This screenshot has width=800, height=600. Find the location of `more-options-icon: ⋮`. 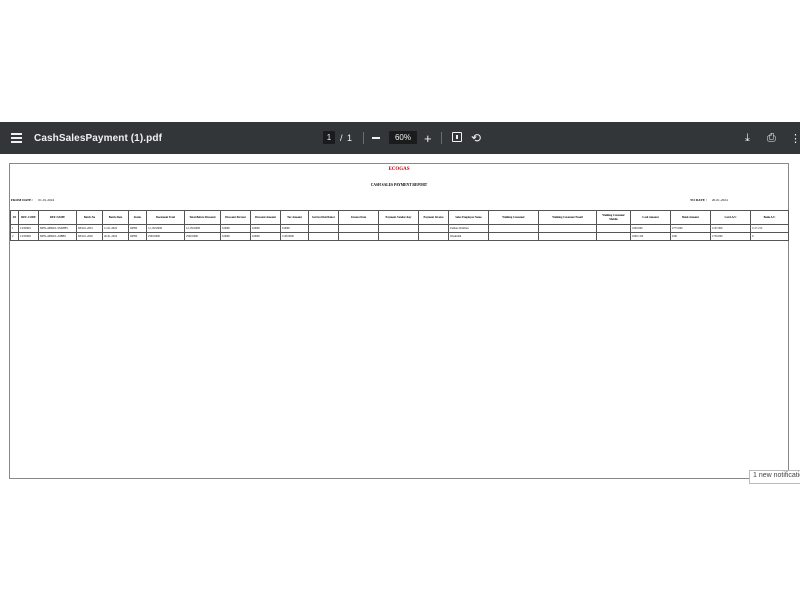

more-options-icon: ⋮ is located at coordinates (795, 138).